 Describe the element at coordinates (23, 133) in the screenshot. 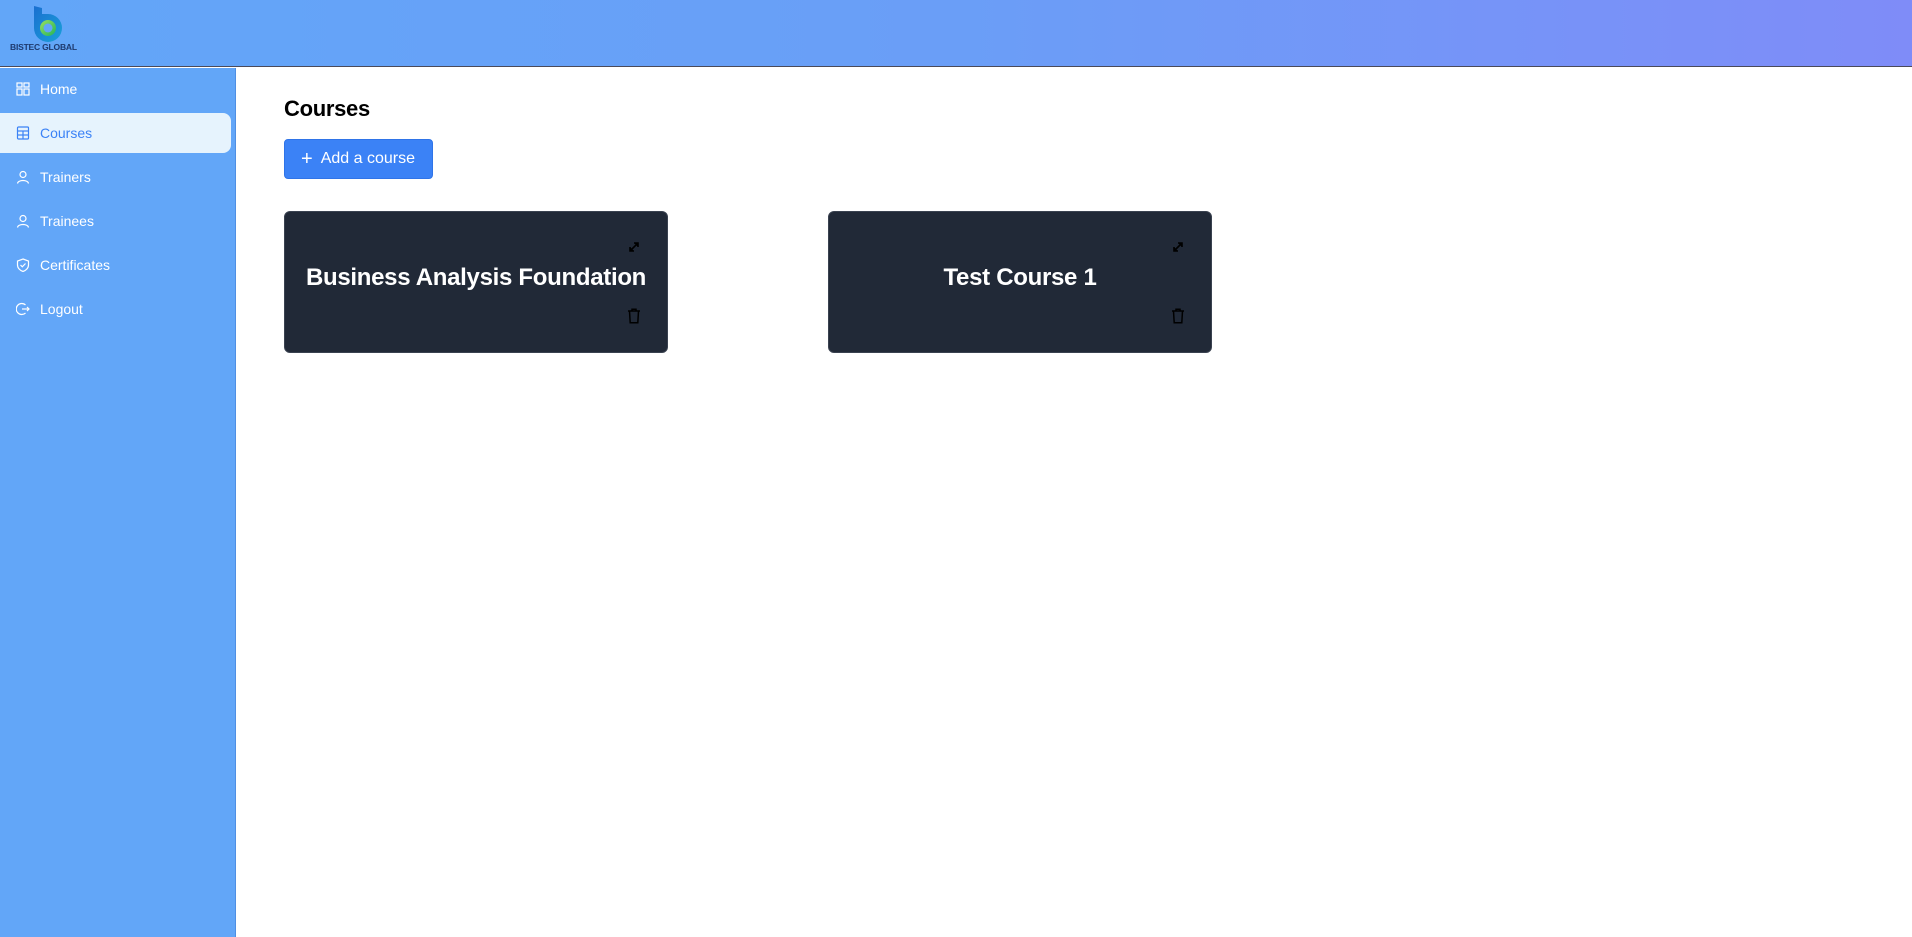

I see `calculator-icon` at that location.